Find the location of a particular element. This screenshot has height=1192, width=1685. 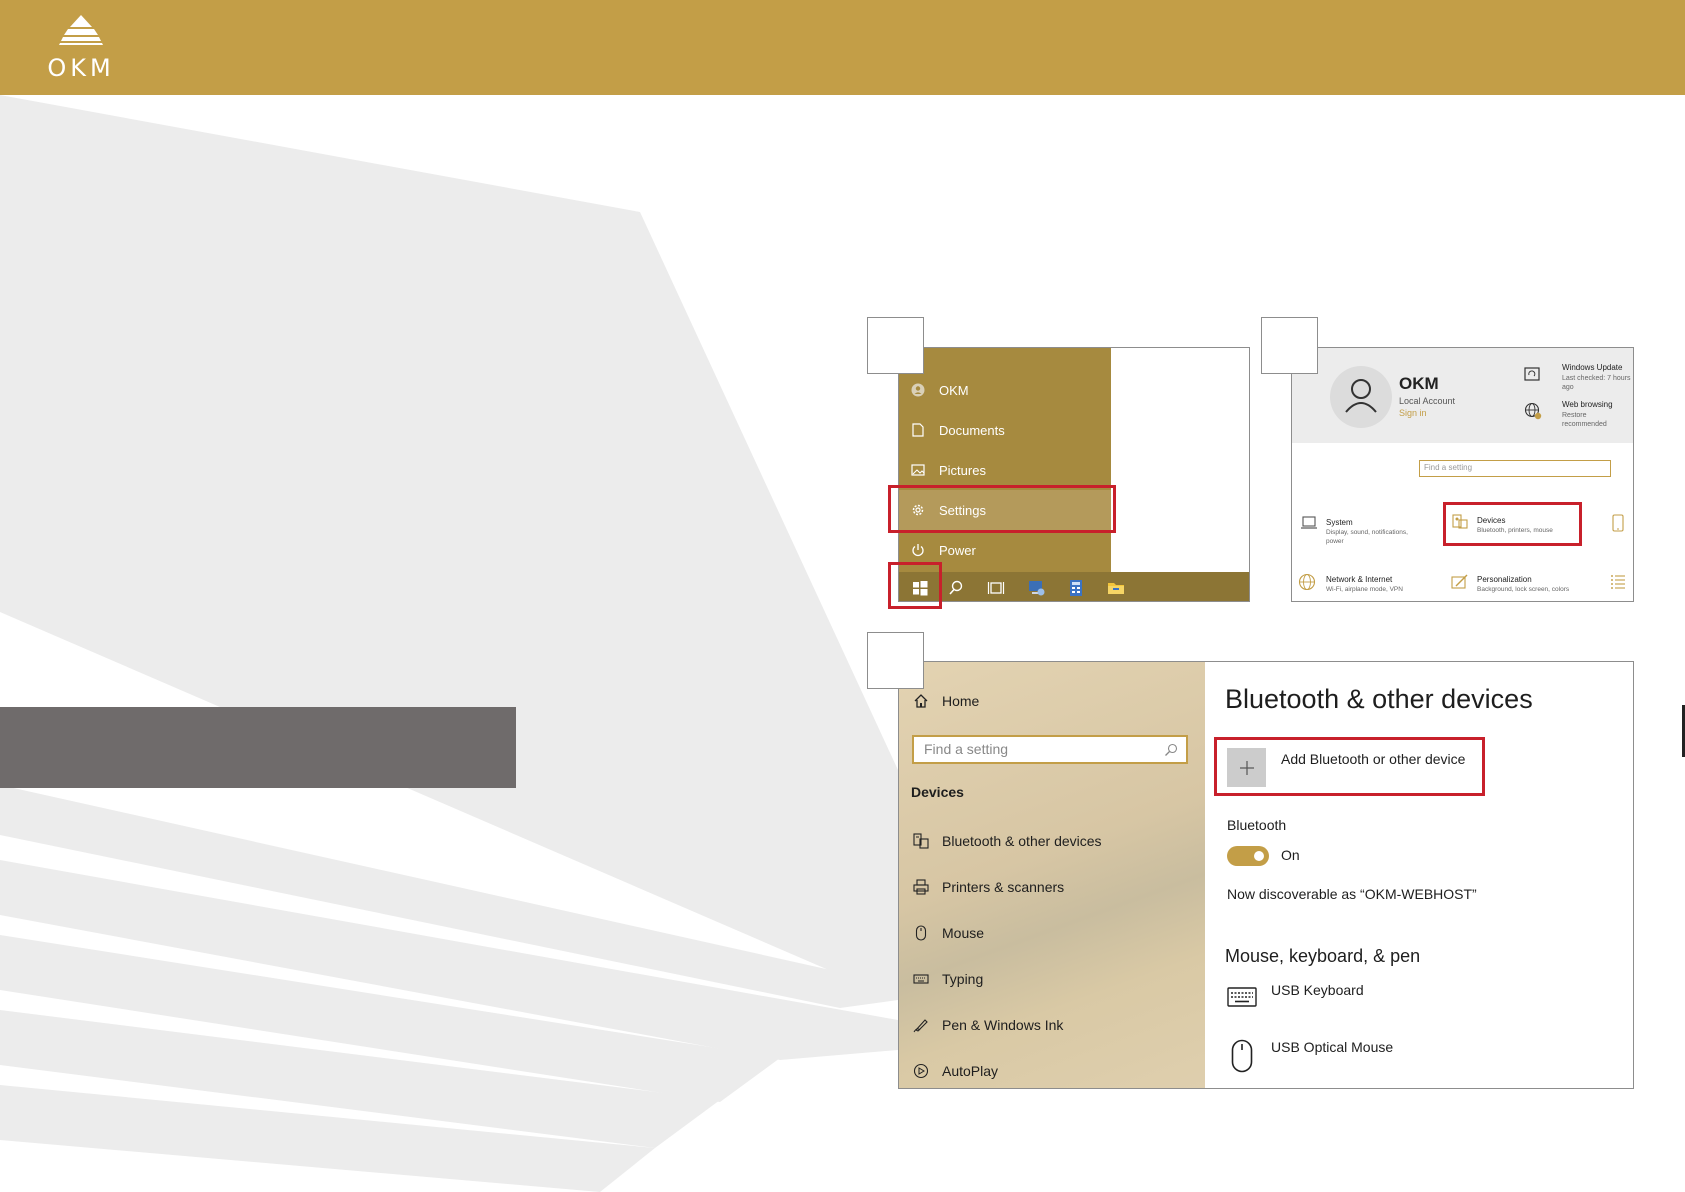

highlight-settings is located at coordinates (1002, 509).